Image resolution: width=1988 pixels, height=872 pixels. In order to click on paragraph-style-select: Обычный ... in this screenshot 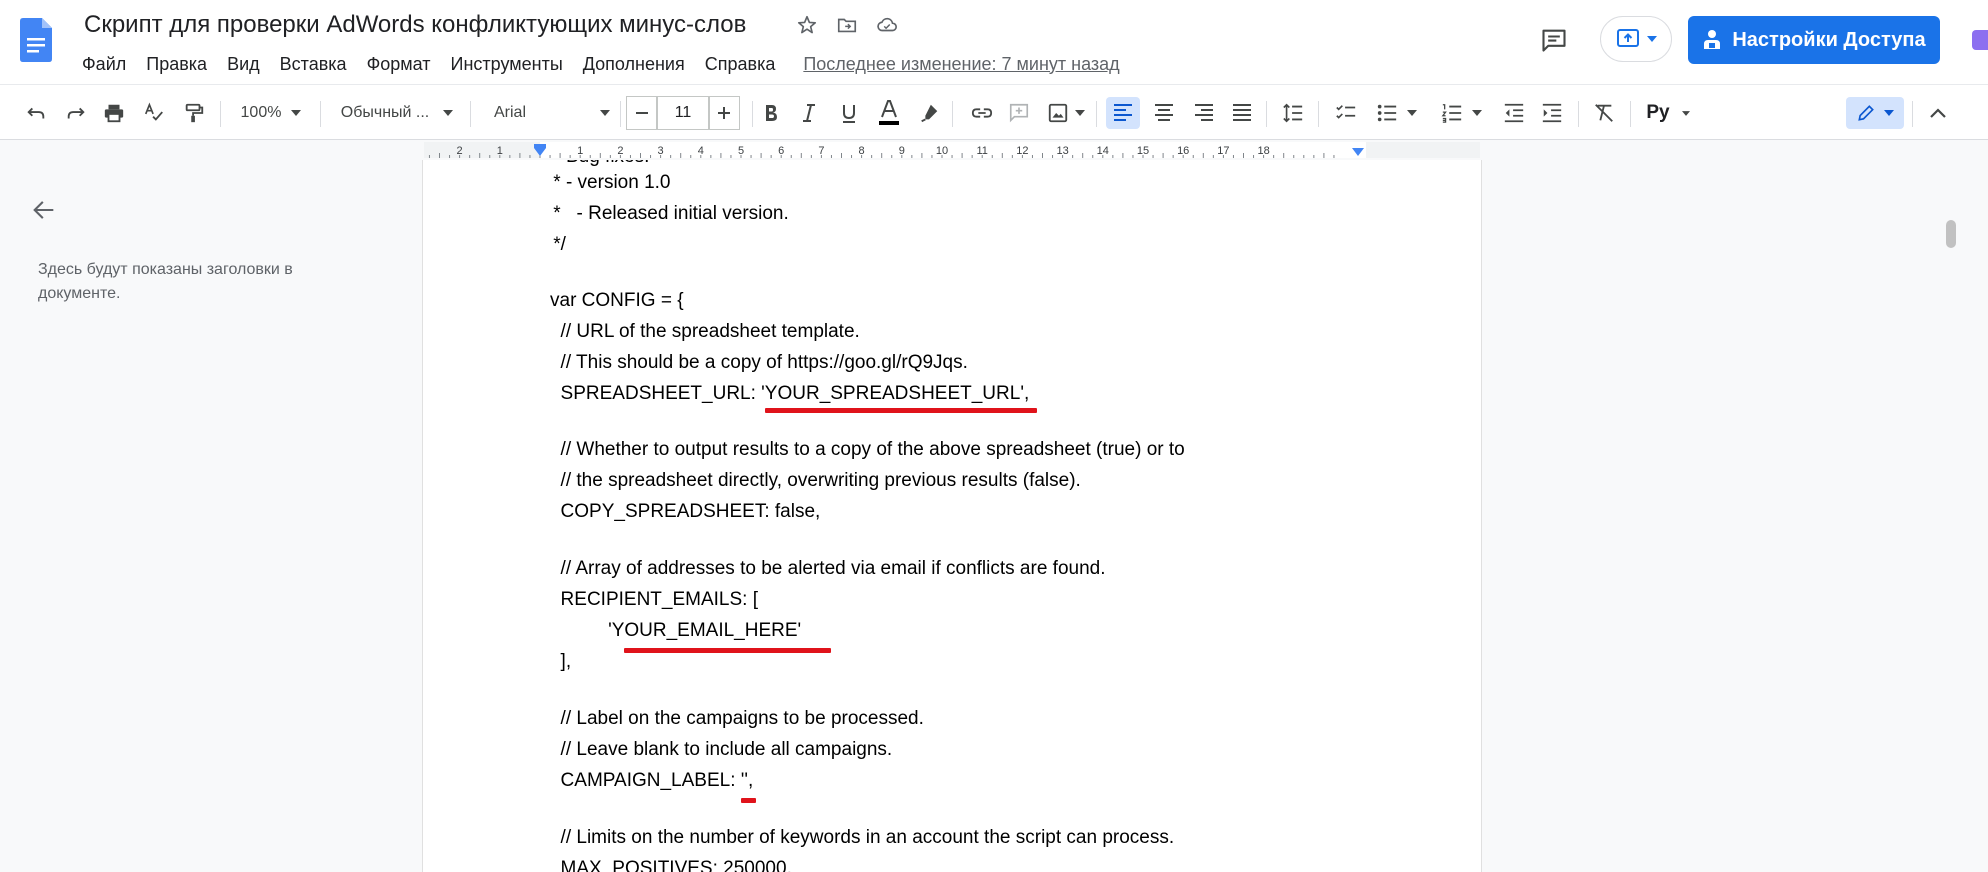, I will do `click(397, 113)`.